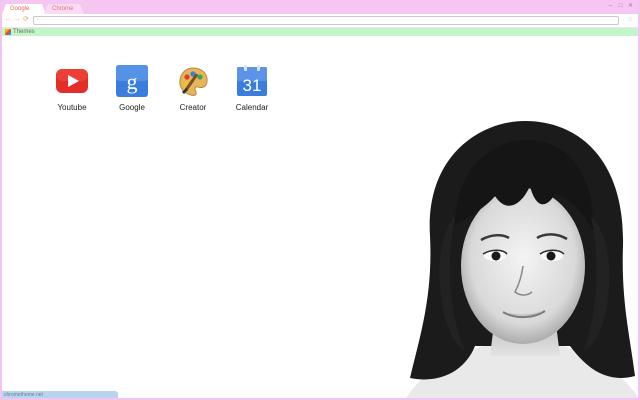 This screenshot has width=640, height=400. I want to click on status-bubble: chrometheme.net, so click(59, 395).